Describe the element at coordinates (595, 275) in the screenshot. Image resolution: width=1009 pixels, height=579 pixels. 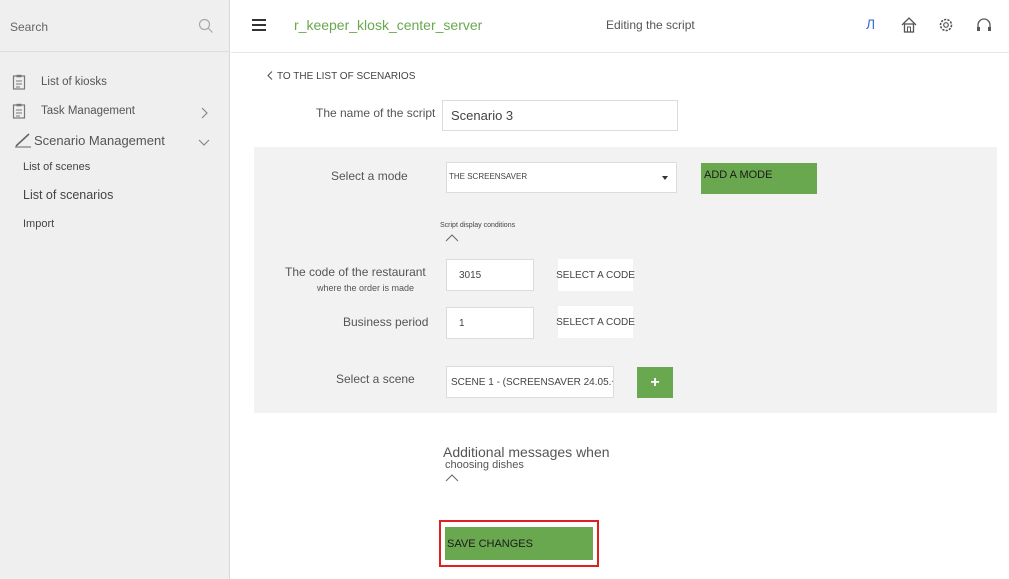
I see `select-code-button: SELECT A CODE` at that location.